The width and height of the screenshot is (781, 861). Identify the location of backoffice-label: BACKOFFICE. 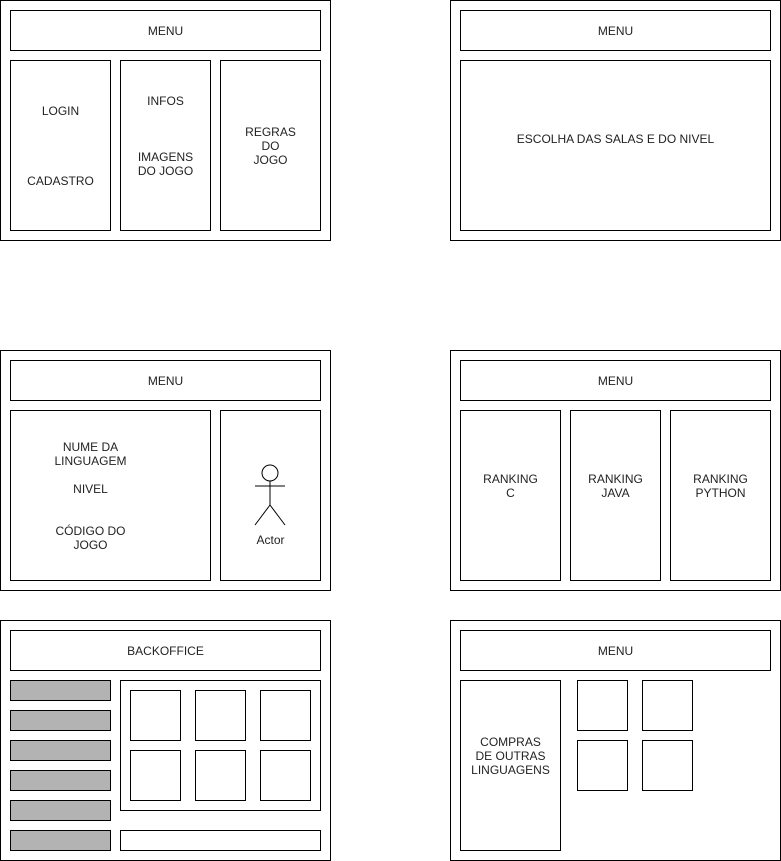
(165, 650).